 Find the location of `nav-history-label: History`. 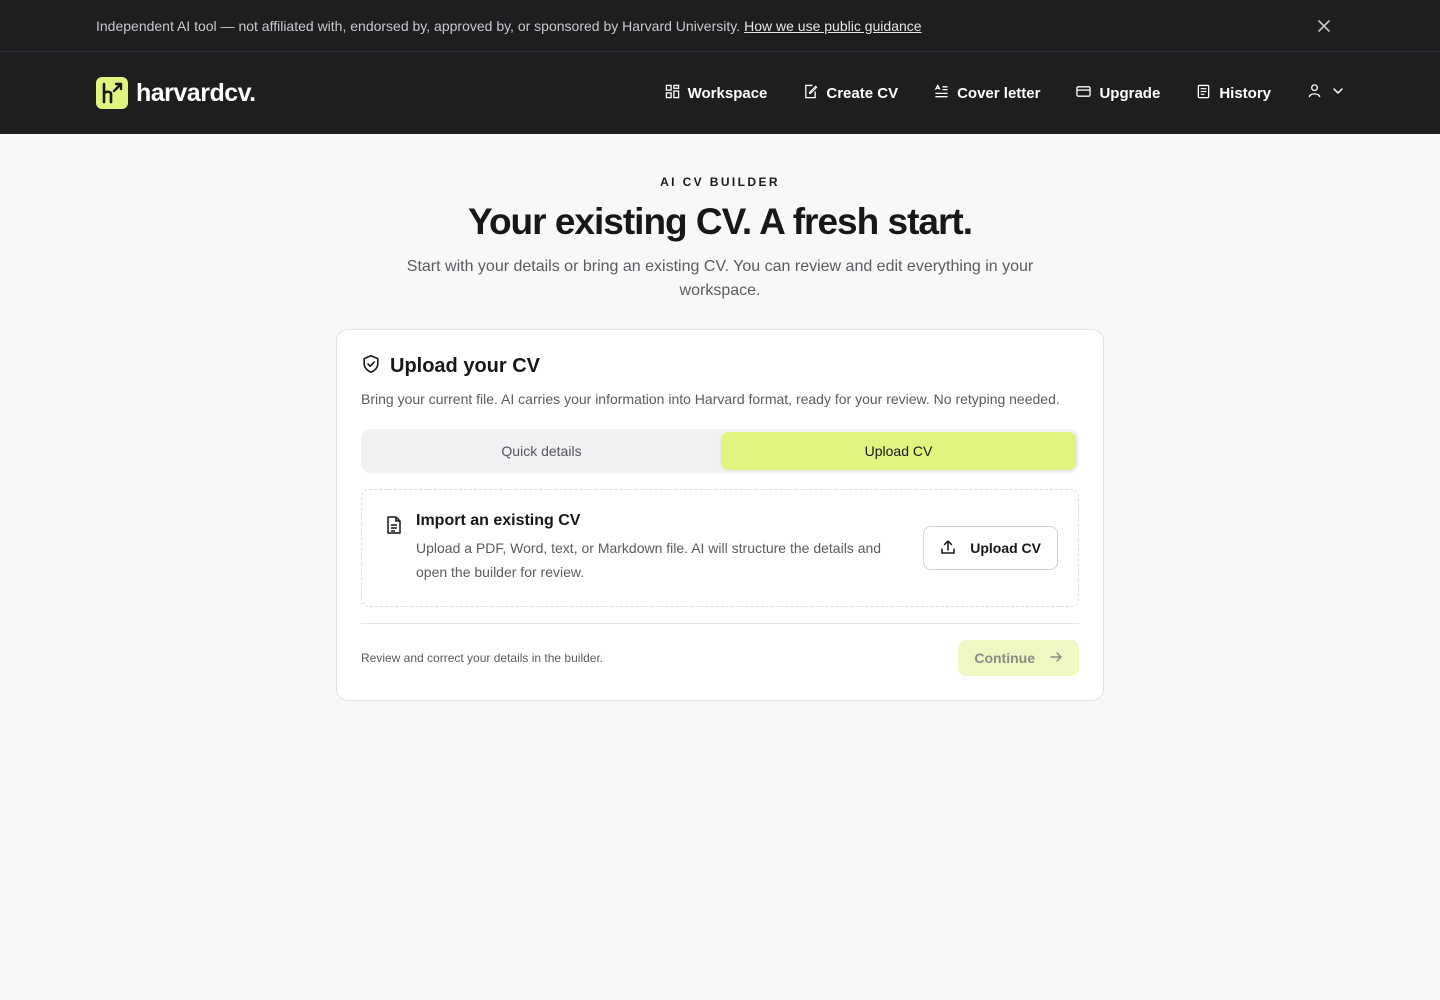

nav-history-label: History is located at coordinates (1245, 93).